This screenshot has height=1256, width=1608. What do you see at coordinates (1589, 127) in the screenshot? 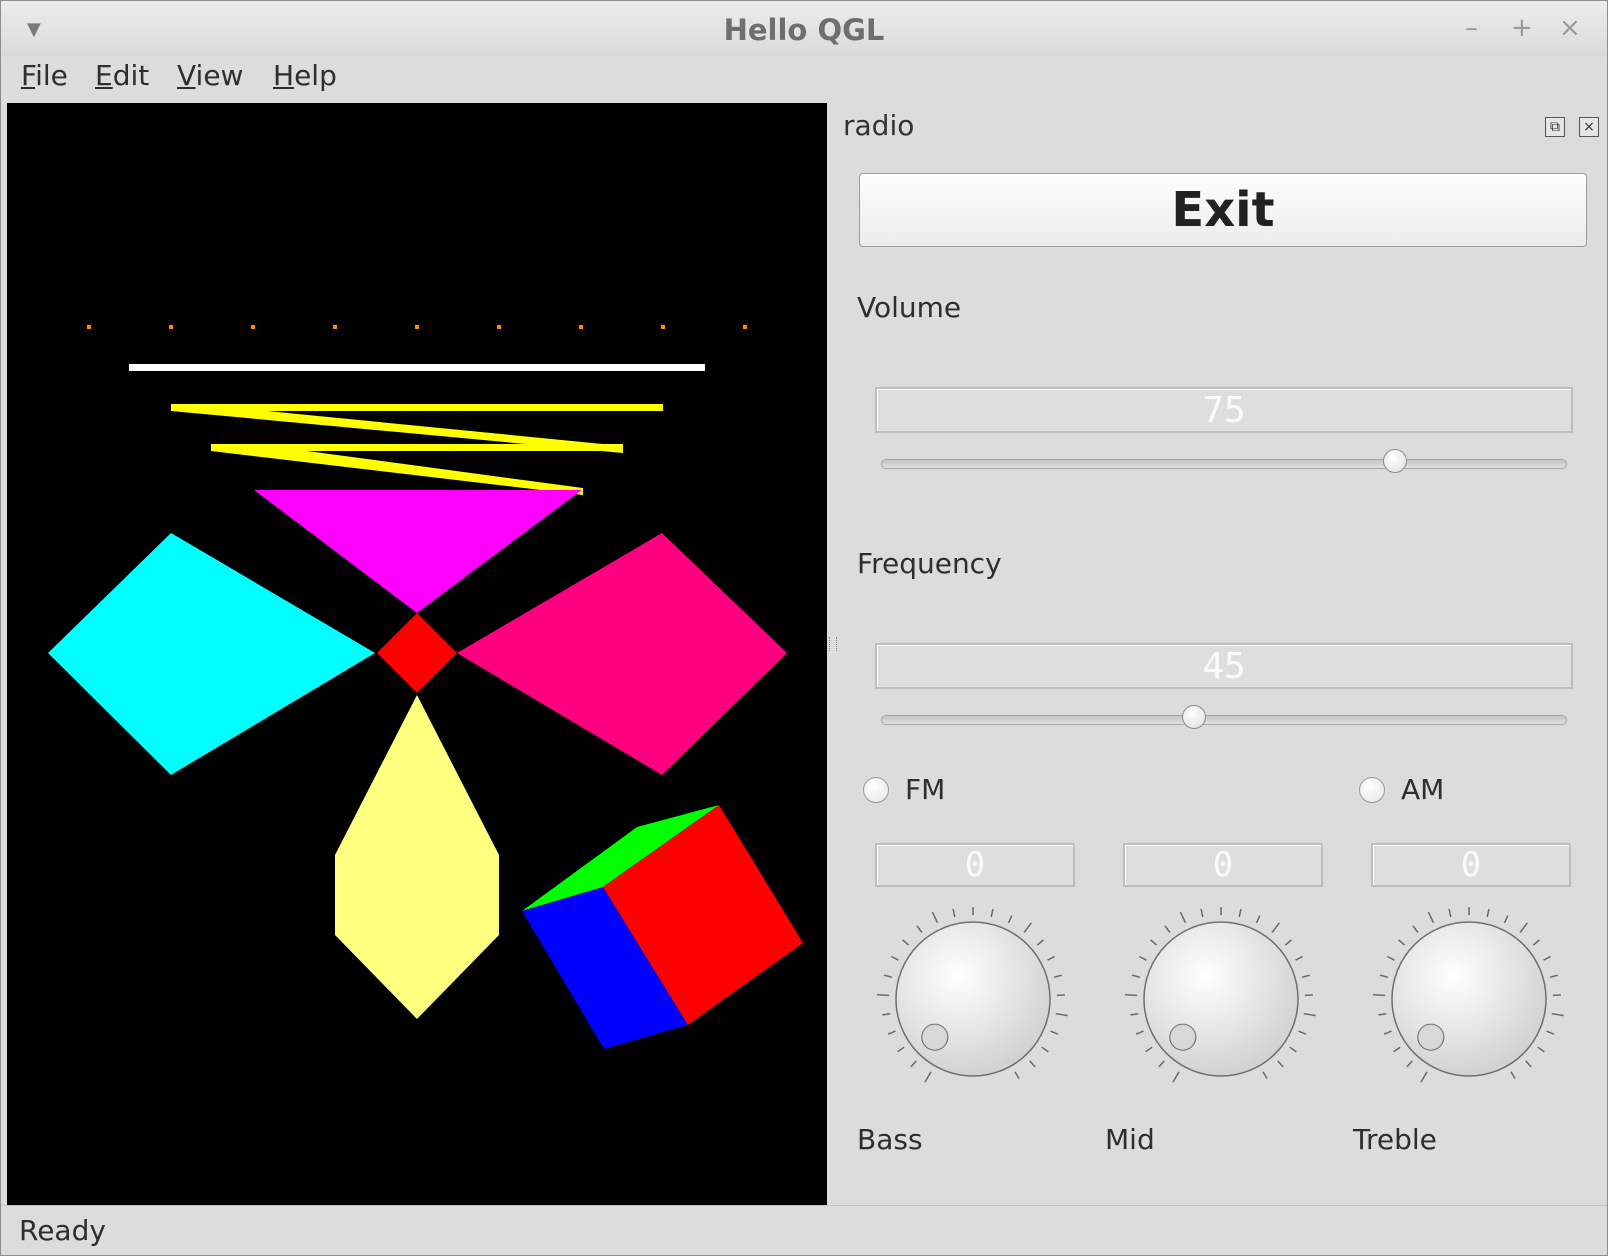
I see `dock-close-icon: ×` at bounding box center [1589, 127].